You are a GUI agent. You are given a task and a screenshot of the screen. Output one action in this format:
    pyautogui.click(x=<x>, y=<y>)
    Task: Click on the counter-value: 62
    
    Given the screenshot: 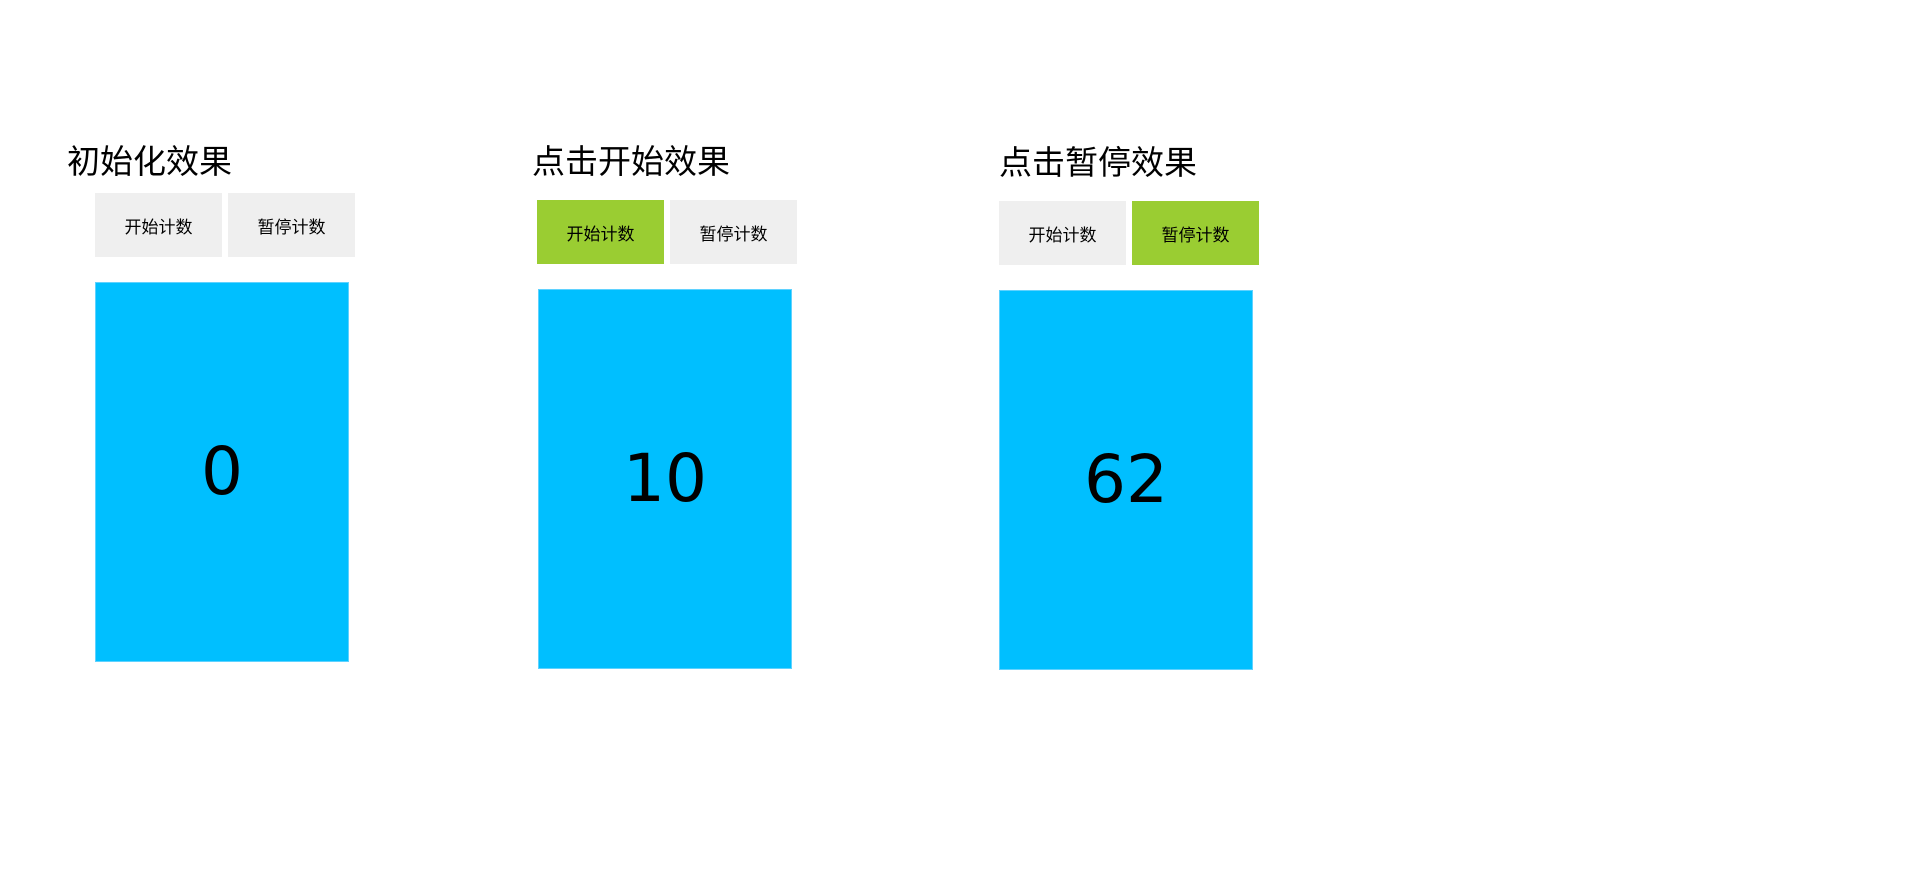 What is the action you would take?
    pyautogui.click(x=1126, y=479)
    